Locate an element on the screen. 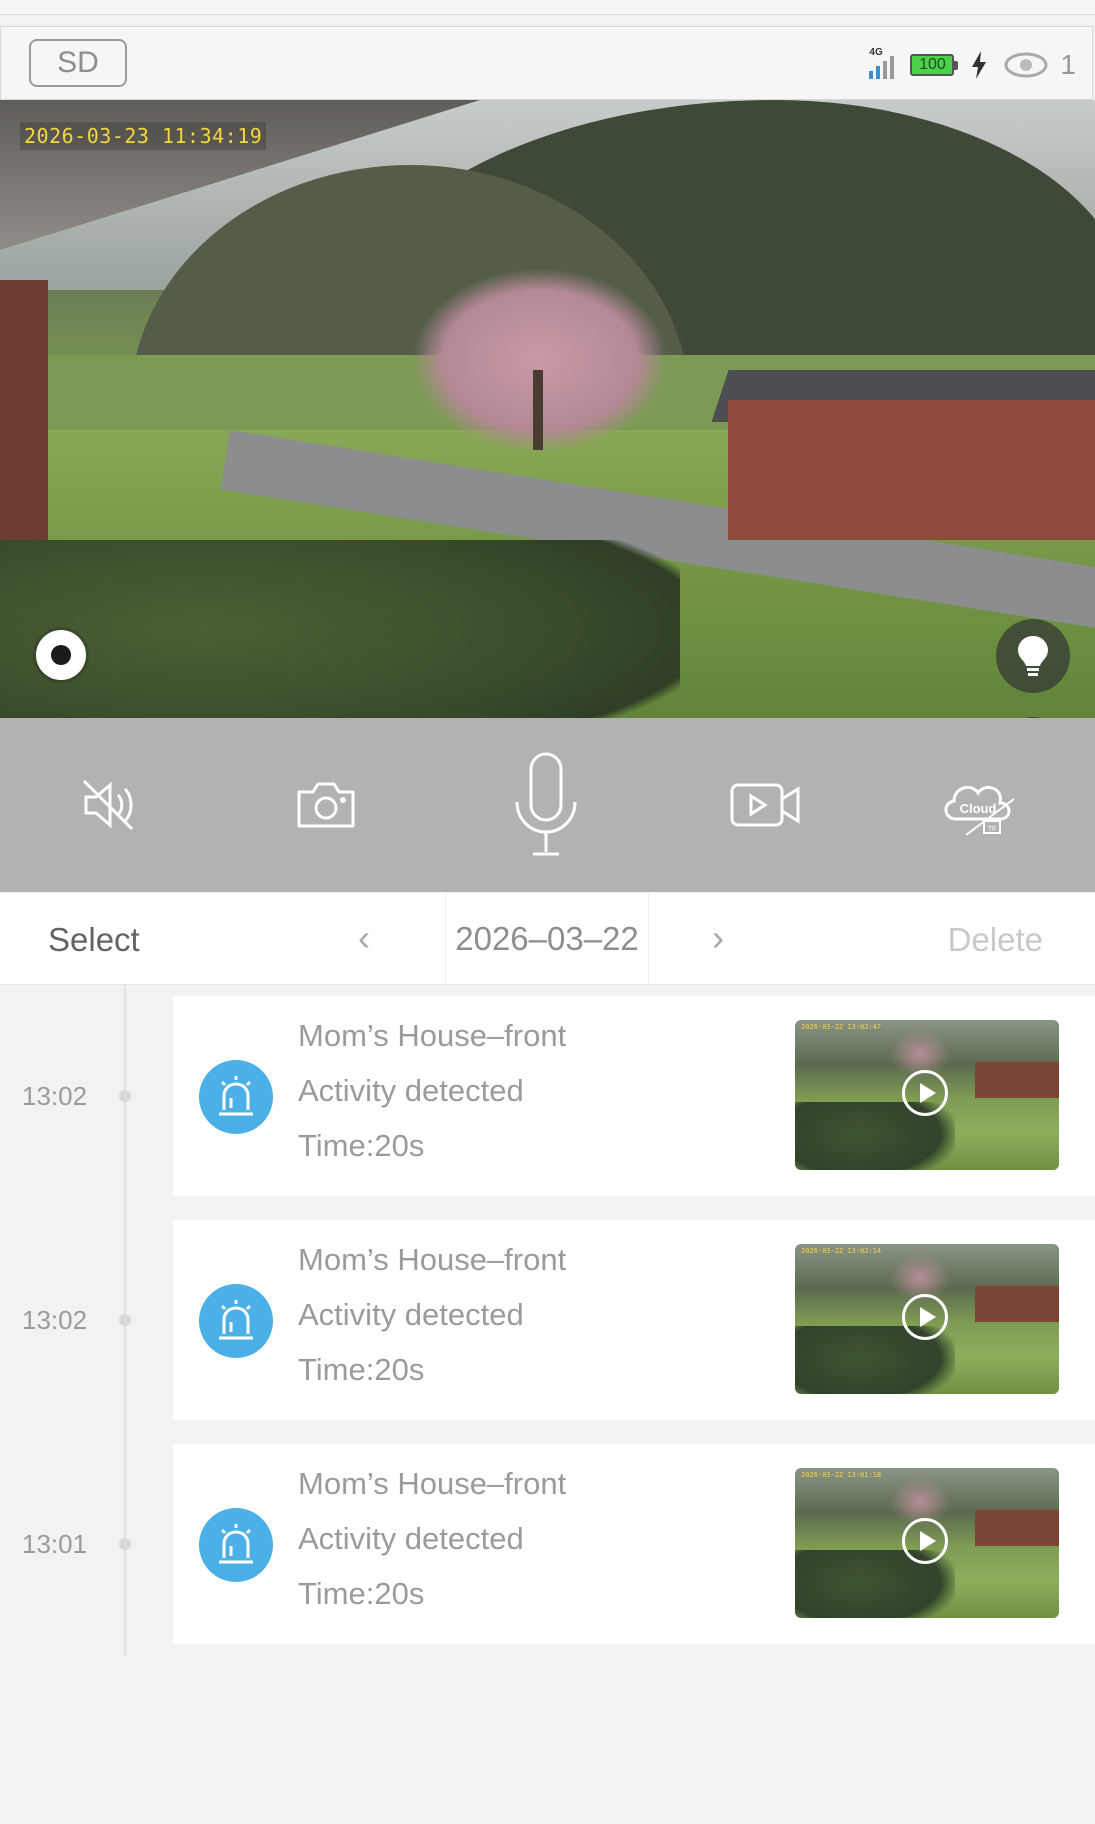 This screenshot has width=1095, height=1824. event-thumbnail: 2026-03-22 13:02:14 is located at coordinates (927, 1319).